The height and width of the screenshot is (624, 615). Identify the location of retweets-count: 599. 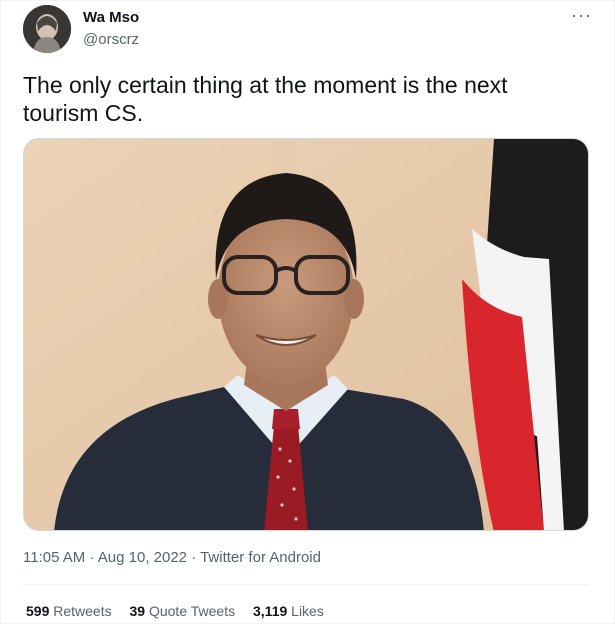
(38, 611).